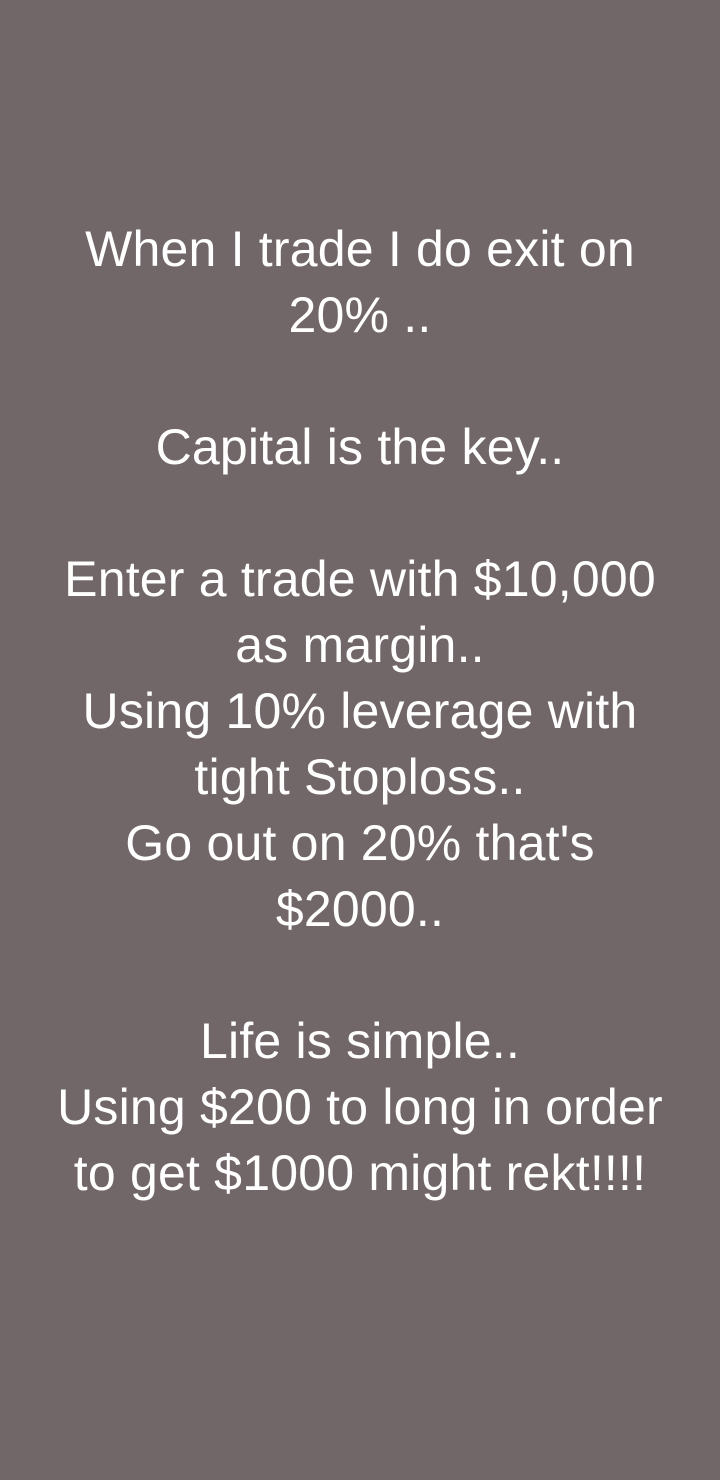 The image size is (720, 1480). Describe the element at coordinates (360, 282) in the screenshot. I see `paragraph-exit-rule: When I trade I do exit on 20% ..` at that location.